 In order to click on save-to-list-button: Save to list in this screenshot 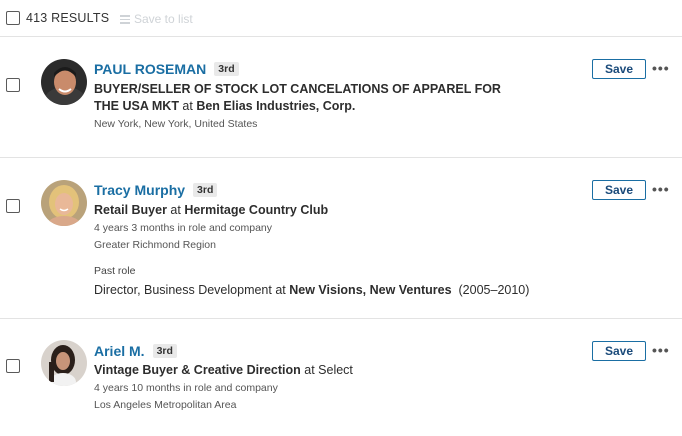, I will do `click(156, 19)`.